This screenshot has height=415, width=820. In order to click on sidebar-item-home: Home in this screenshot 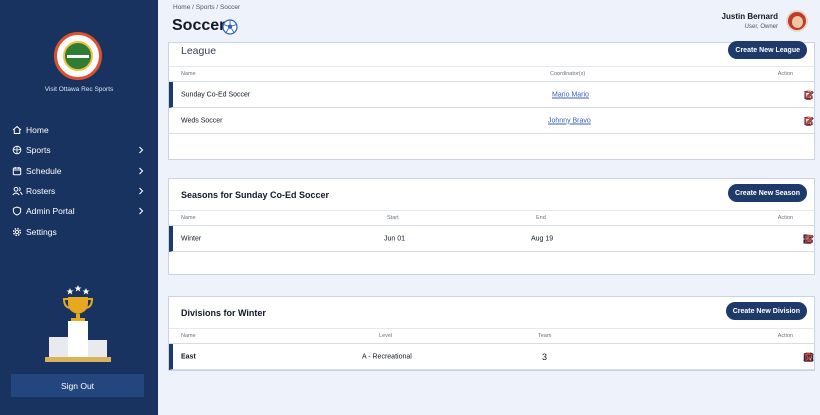, I will do `click(79, 130)`.